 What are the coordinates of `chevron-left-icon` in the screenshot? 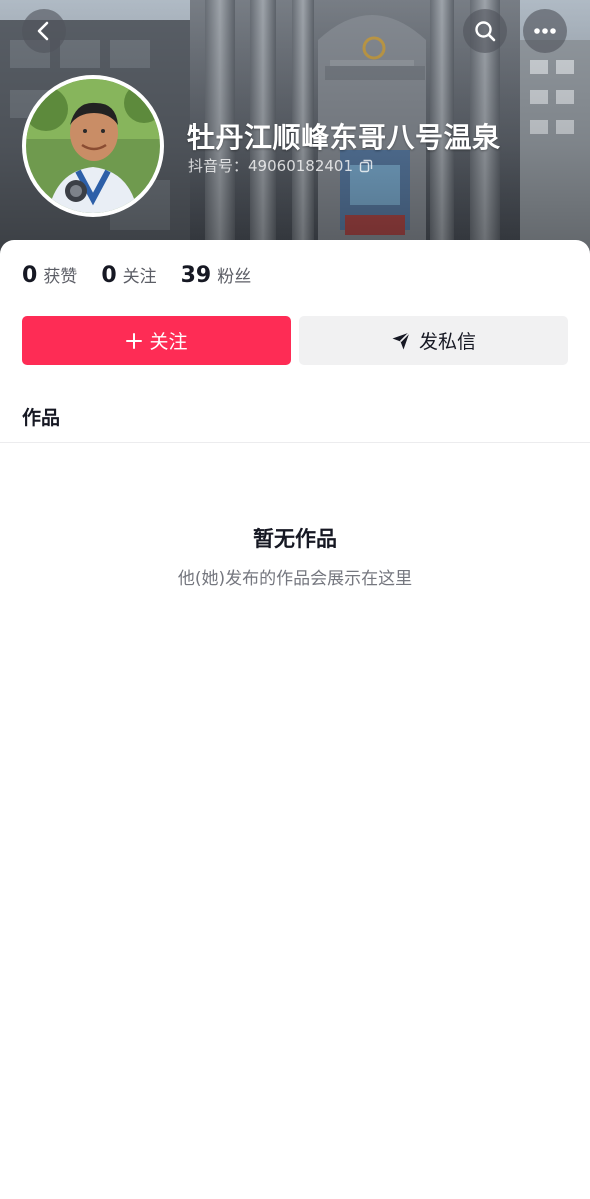 It's located at (44, 31).